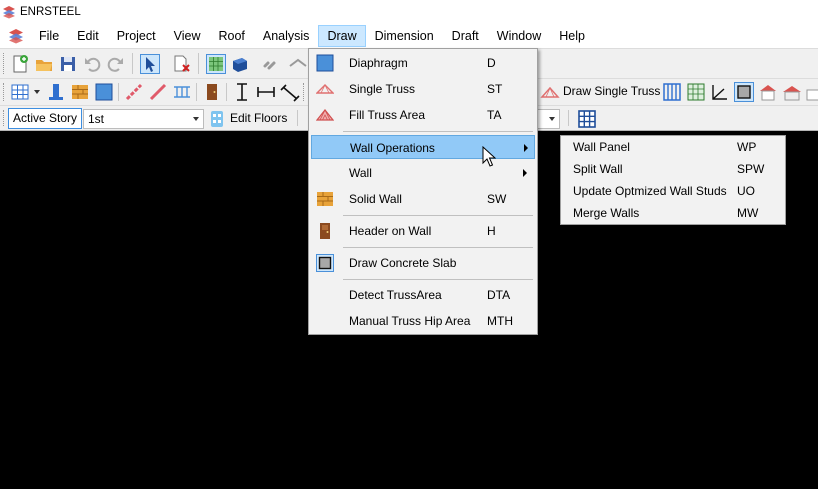 The height and width of the screenshot is (489, 818). I want to click on floors-icon, so click(217, 119).